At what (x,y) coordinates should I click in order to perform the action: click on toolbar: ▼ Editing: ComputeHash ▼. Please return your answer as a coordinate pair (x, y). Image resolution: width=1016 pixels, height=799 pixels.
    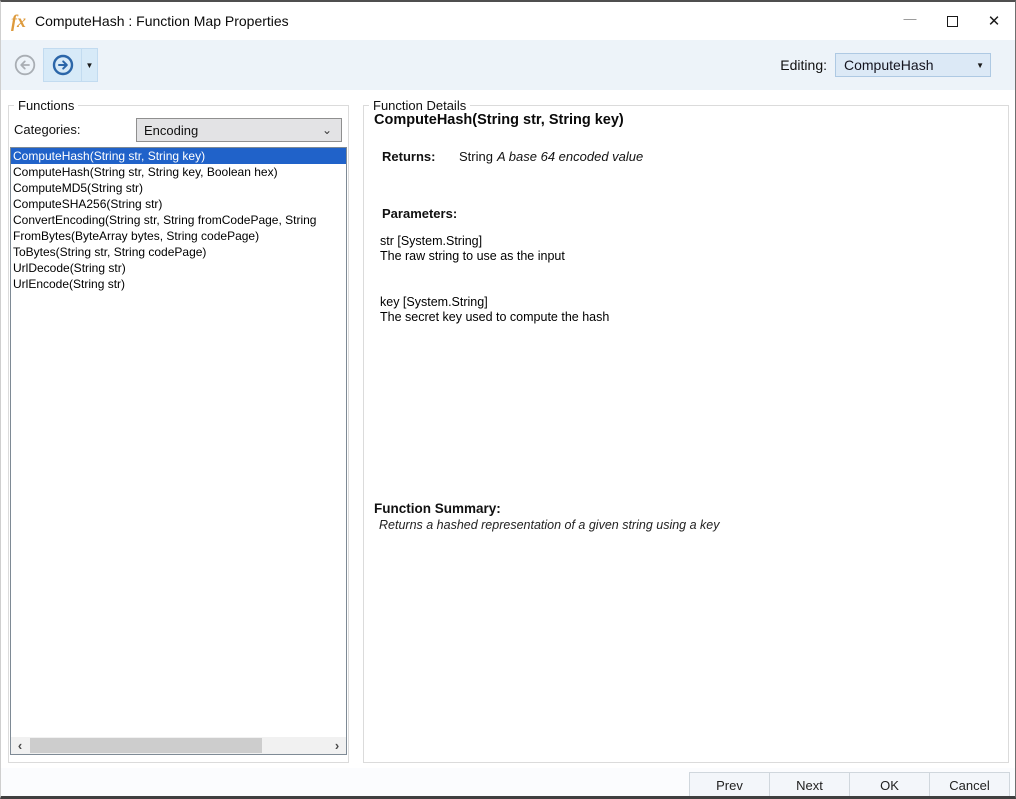
    Looking at the image, I should click on (508, 65).